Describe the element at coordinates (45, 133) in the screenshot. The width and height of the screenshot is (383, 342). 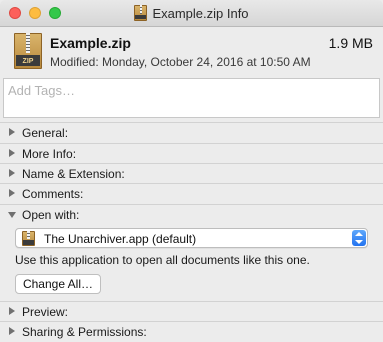
I see `section-general-label: General:` at that location.